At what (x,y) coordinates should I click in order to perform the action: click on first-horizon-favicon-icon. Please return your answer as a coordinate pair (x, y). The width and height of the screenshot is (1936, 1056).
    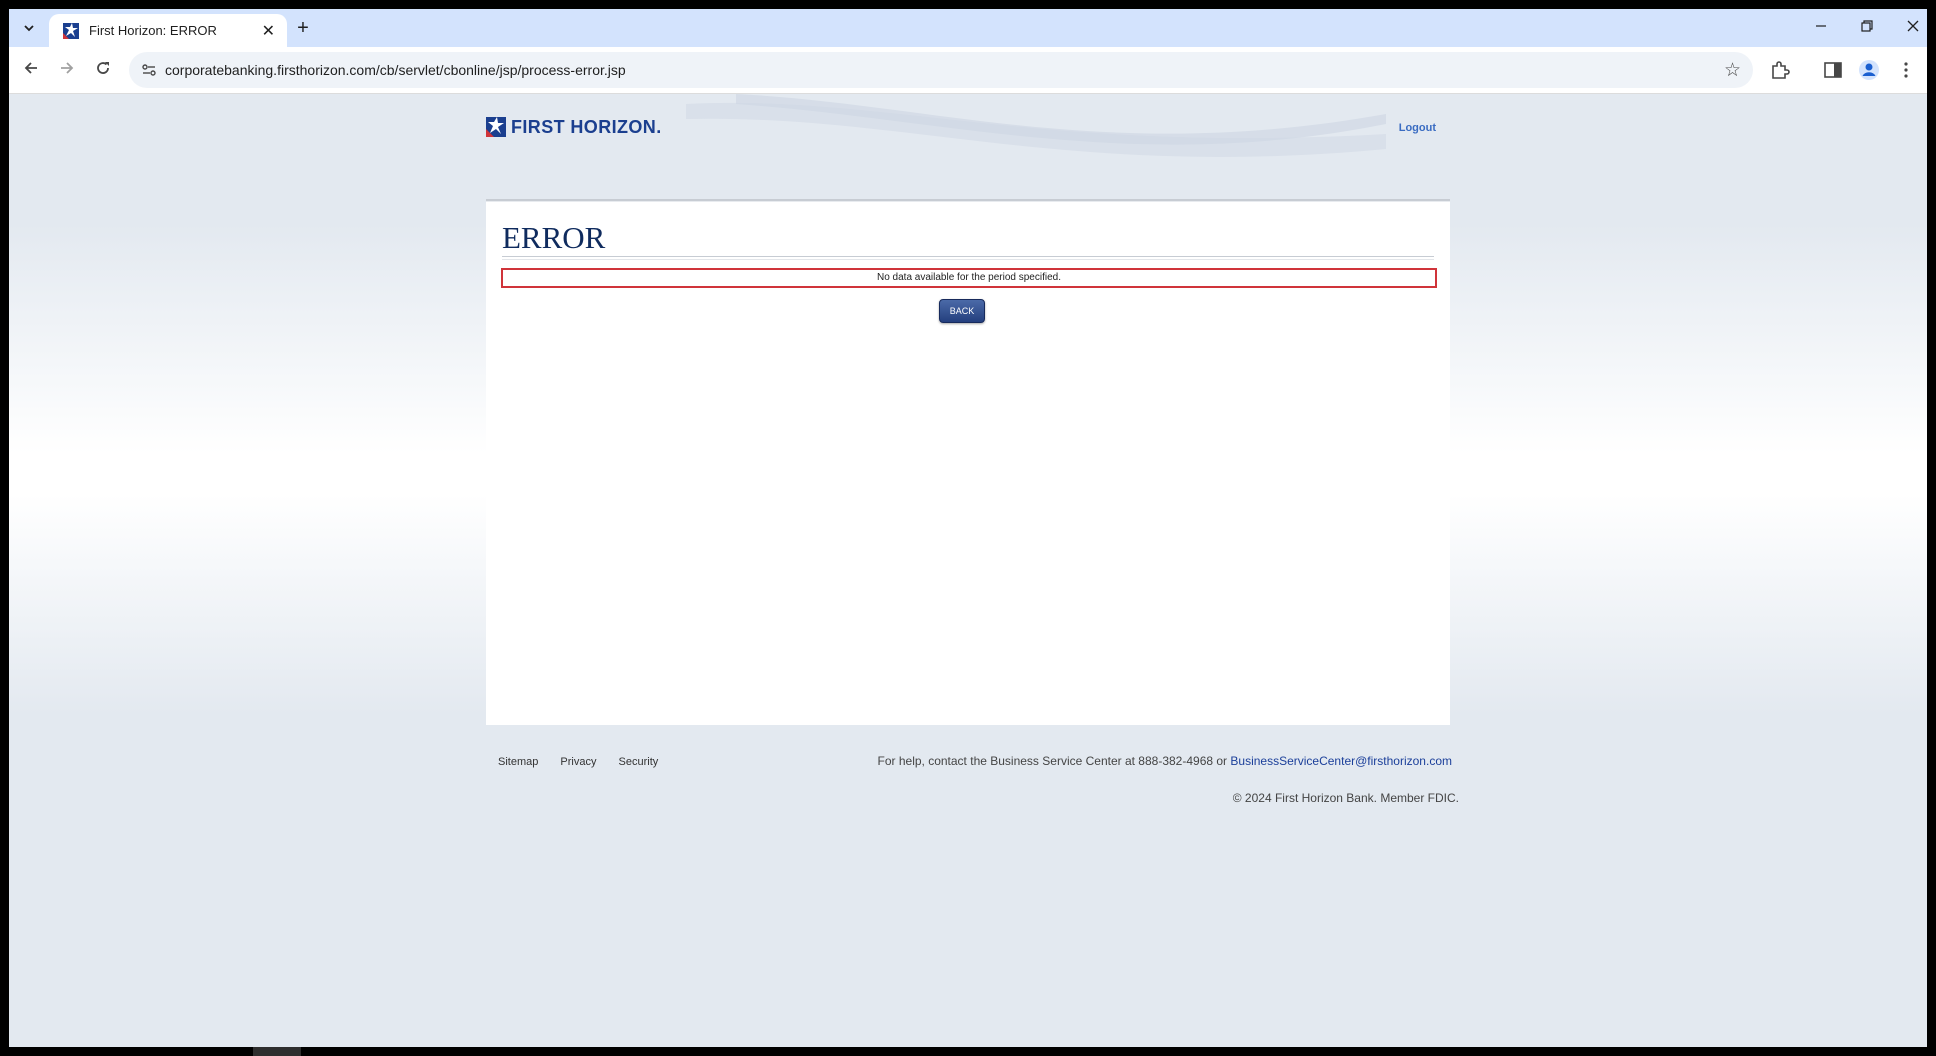
    Looking at the image, I should click on (71, 31).